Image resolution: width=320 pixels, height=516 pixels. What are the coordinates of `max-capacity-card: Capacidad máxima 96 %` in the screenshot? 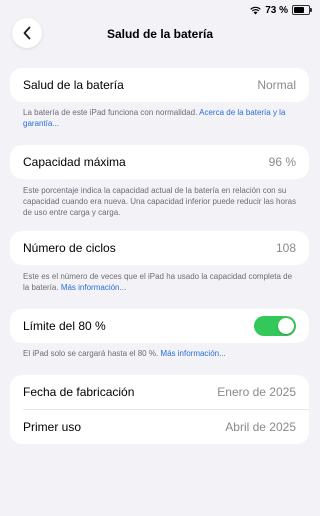 It's located at (159, 162).